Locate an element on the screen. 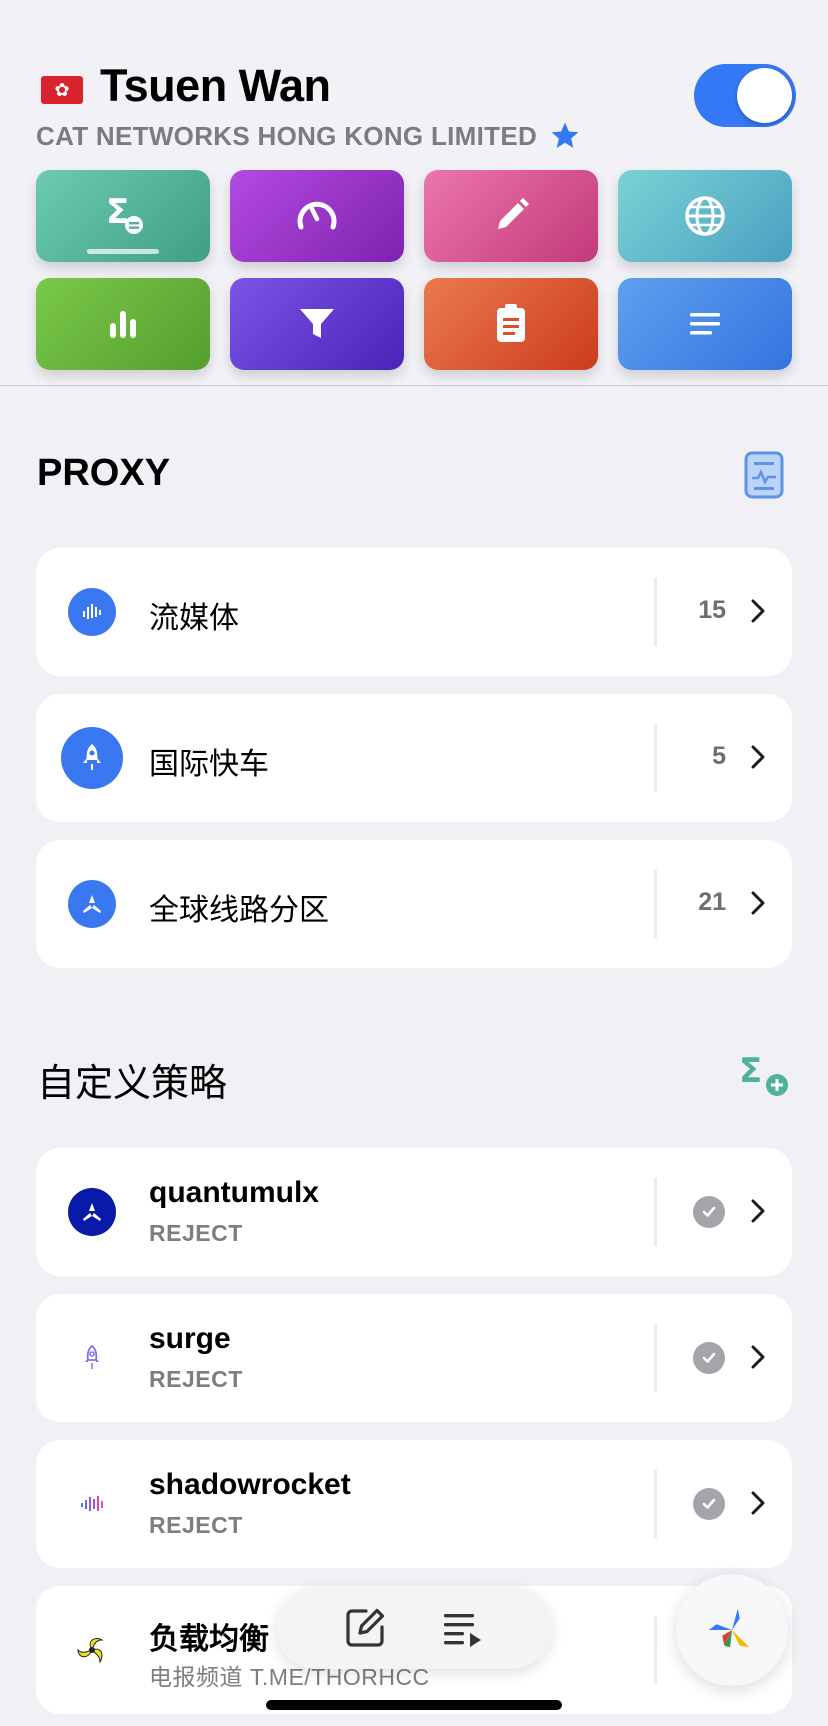 Image resolution: width=828 pixels, height=1726 pixels. policy-name: quantumulx is located at coordinates (234, 1192).